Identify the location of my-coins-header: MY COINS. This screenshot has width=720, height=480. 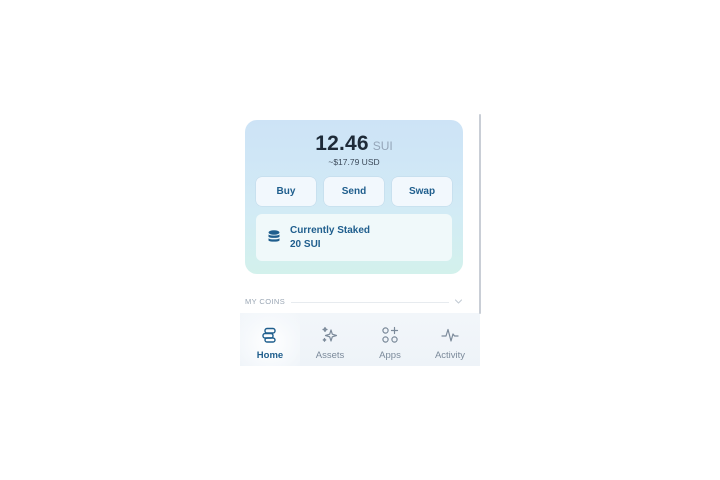
(354, 303).